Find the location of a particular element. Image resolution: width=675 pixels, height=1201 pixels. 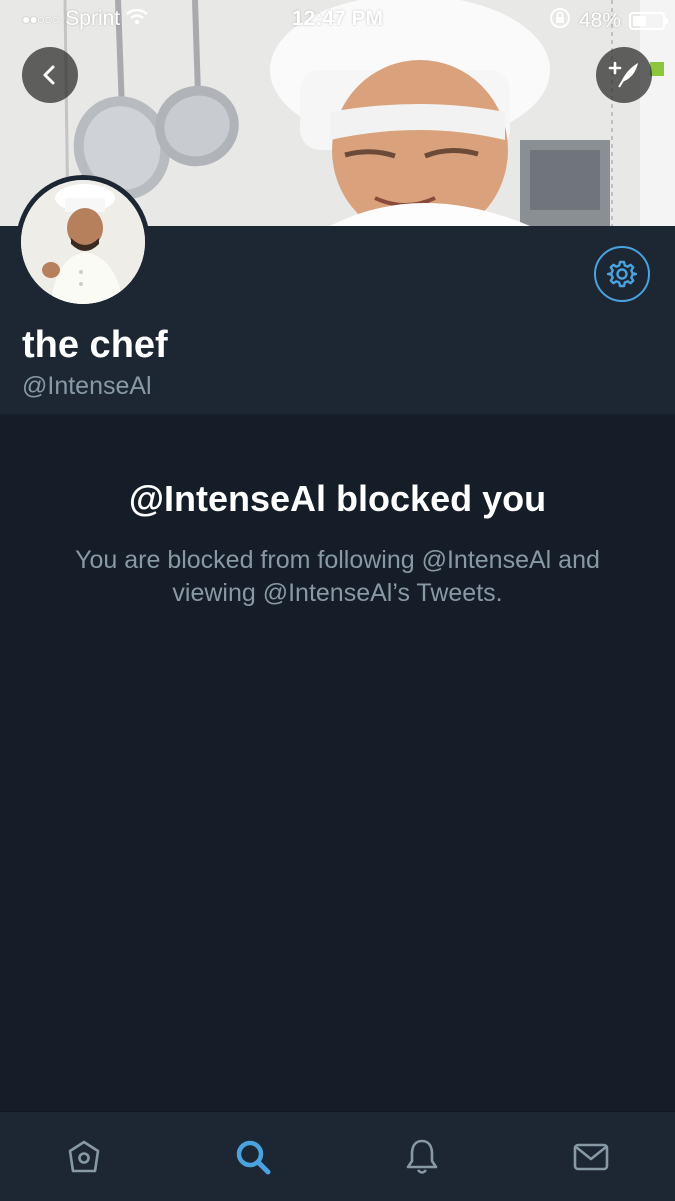

settings-button is located at coordinates (622, 274).